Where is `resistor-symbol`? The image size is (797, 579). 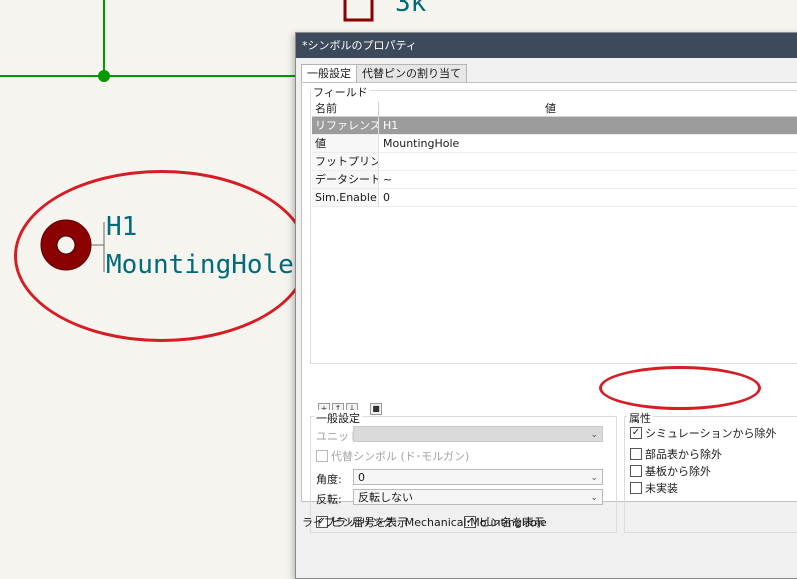
resistor-symbol is located at coordinates (358, 11).